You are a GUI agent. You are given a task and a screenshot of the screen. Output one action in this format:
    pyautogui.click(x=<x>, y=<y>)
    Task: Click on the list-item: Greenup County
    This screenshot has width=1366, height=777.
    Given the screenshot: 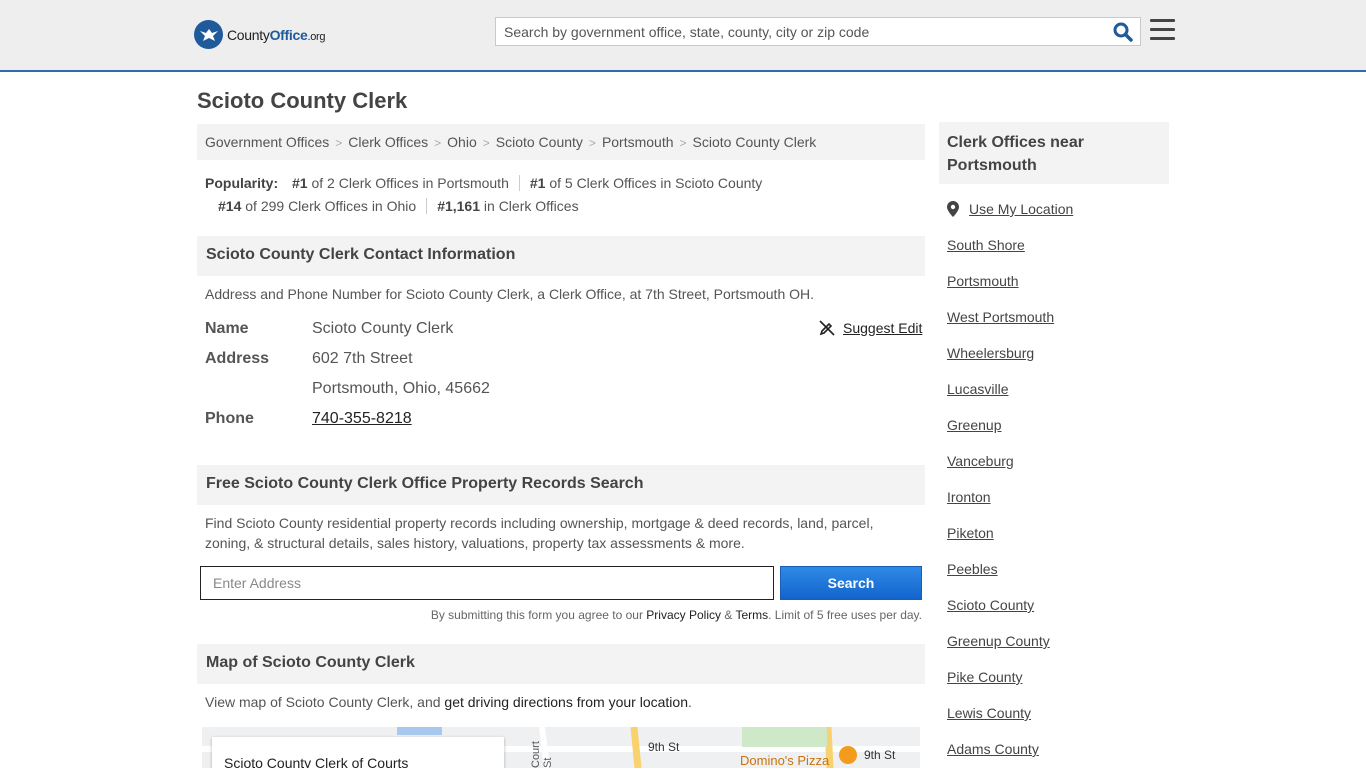 What is the action you would take?
    pyautogui.click(x=1000, y=651)
    